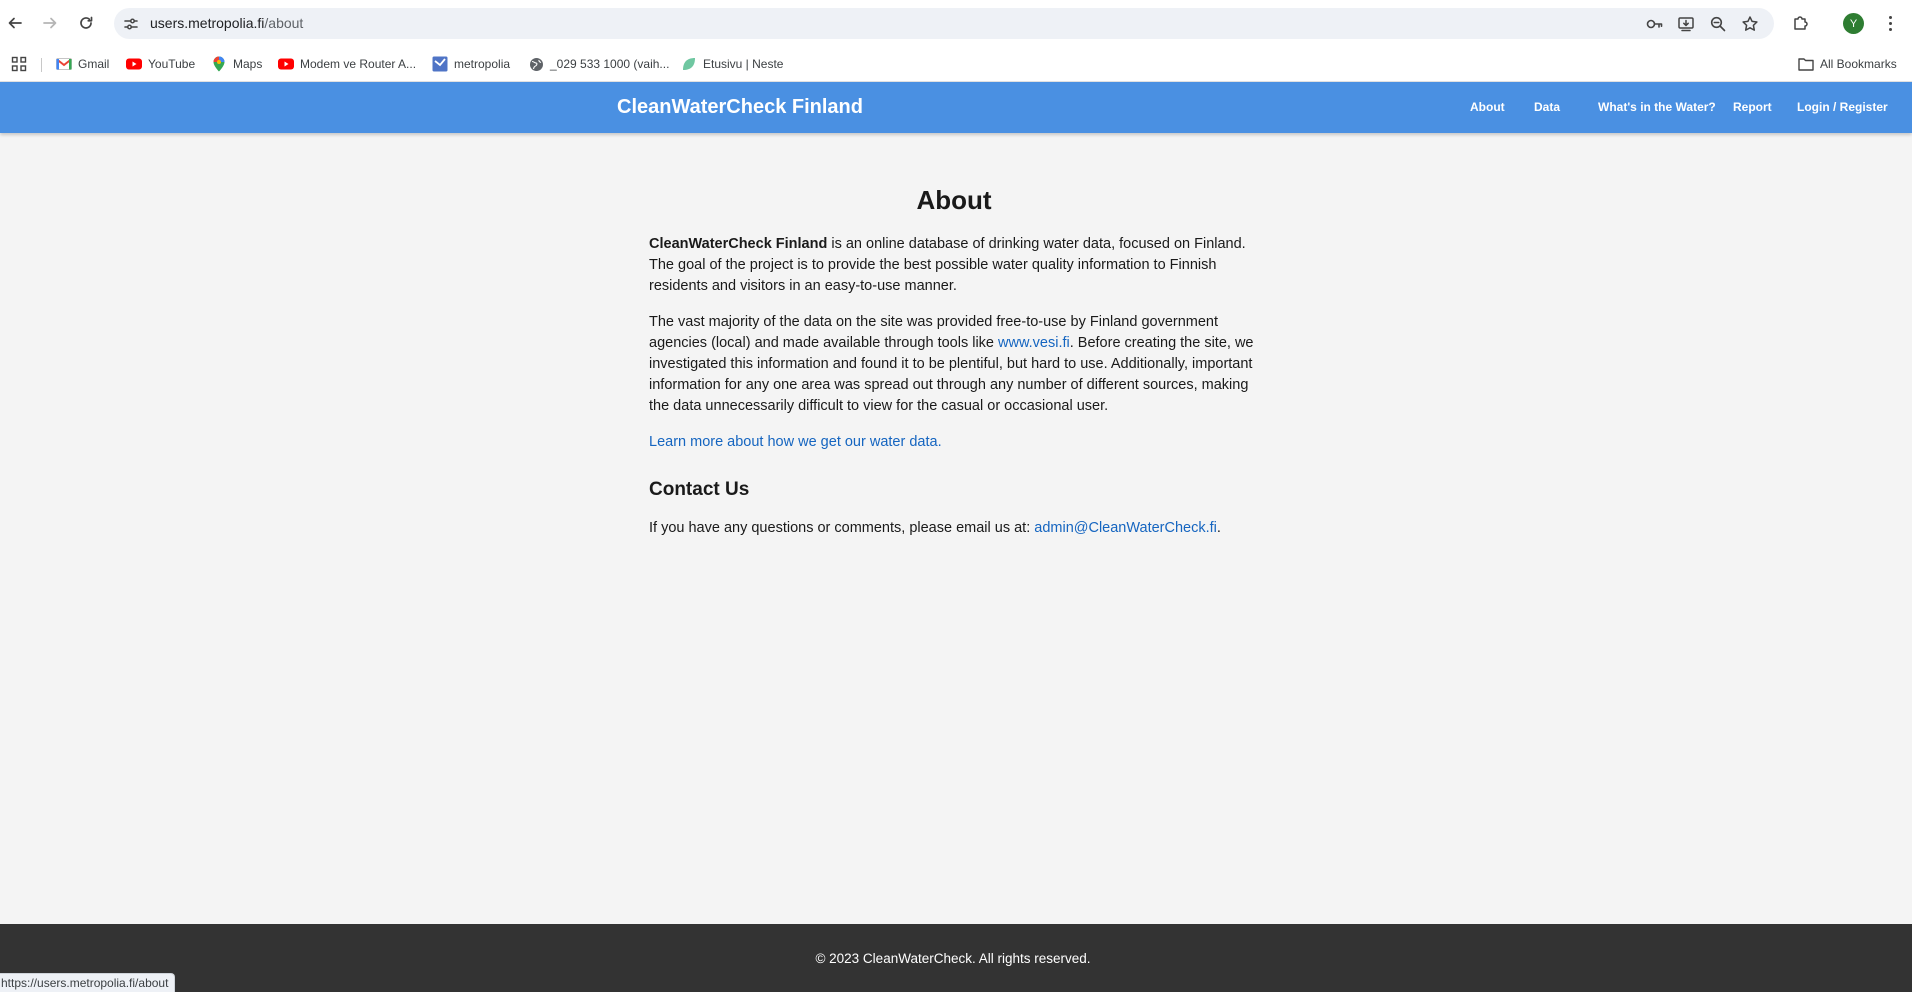  What do you see at coordinates (1890, 23) in the screenshot?
I see `menu-icon` at bounding box center [1890, 23].